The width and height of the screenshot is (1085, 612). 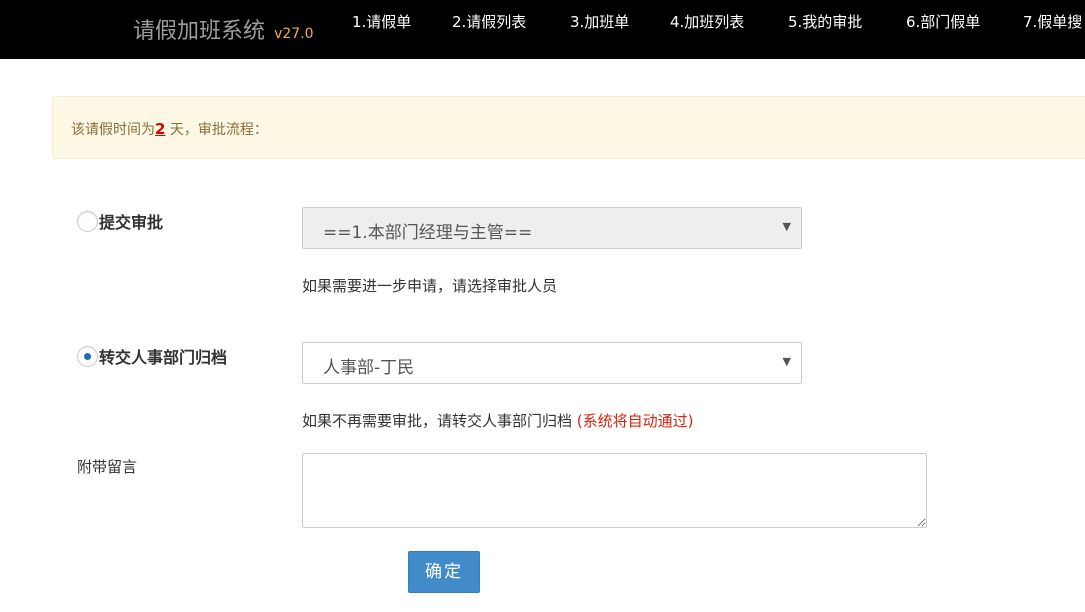 I want to click on brand: 请假加班系统 v27.0, so click(x=223, y=29).